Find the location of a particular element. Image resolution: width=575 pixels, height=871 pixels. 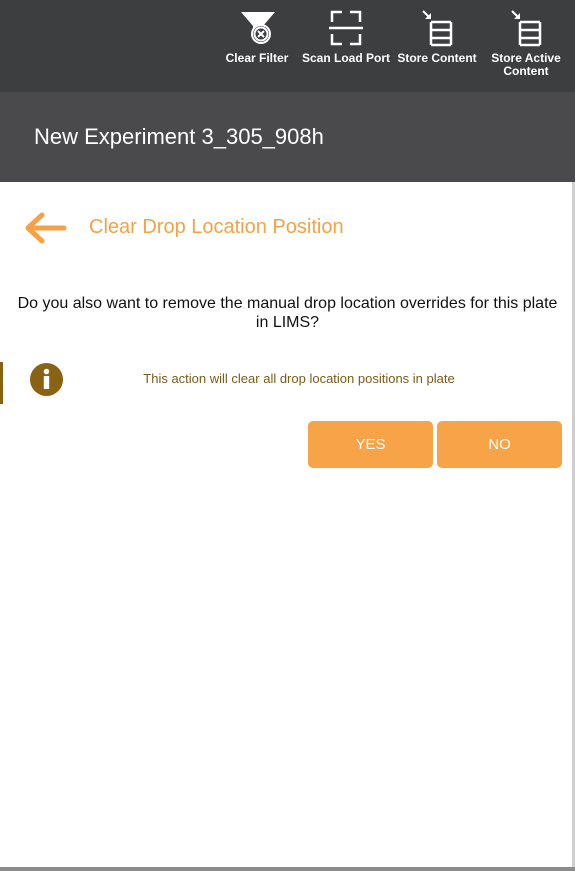

back-button is located at coordinates (45, 228).